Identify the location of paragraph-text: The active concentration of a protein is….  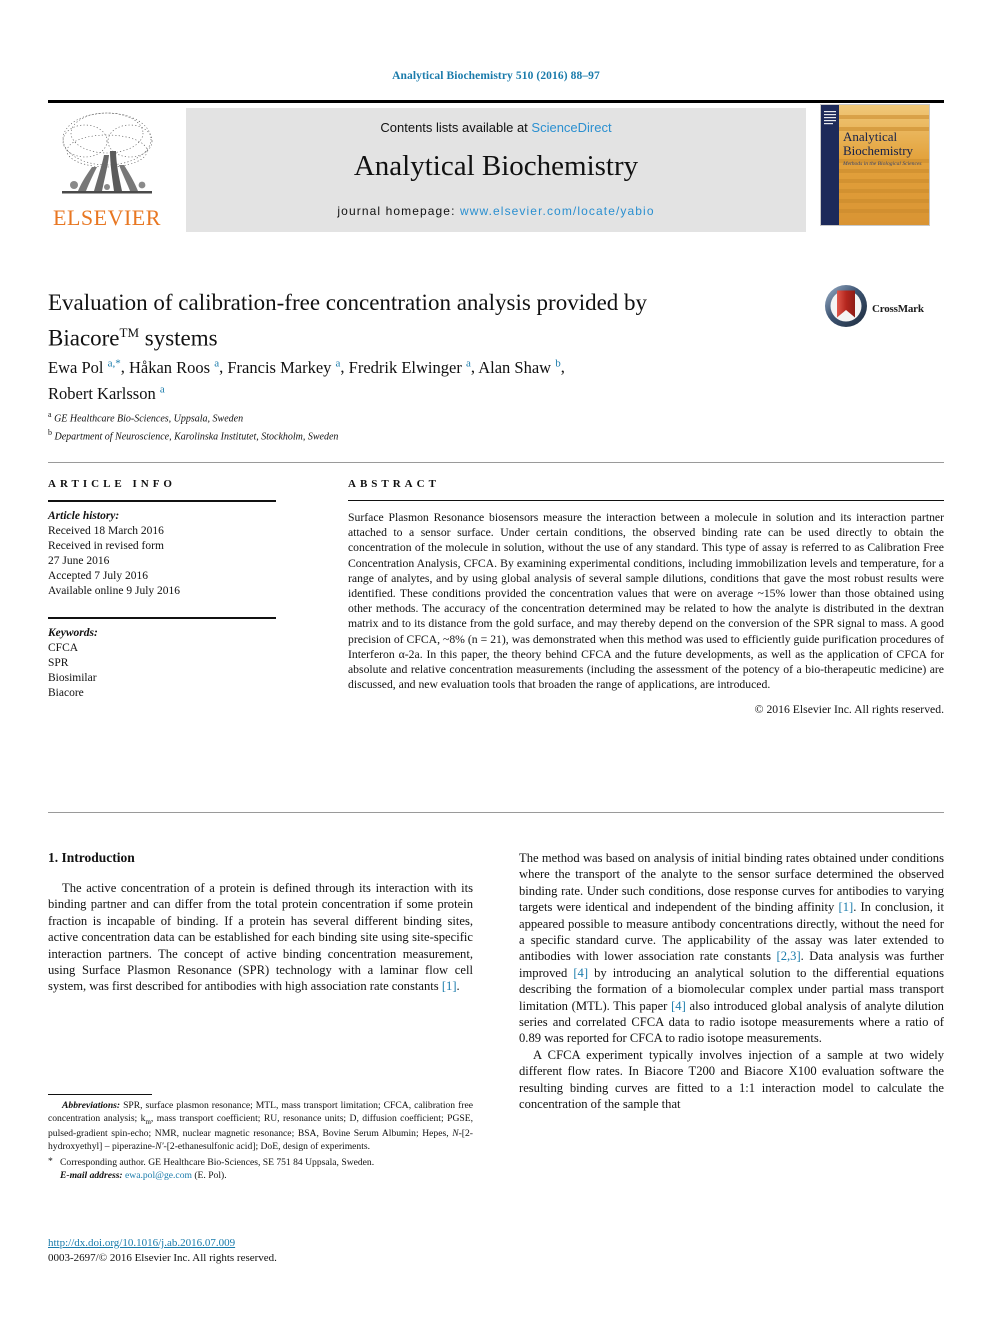
(260, 937).